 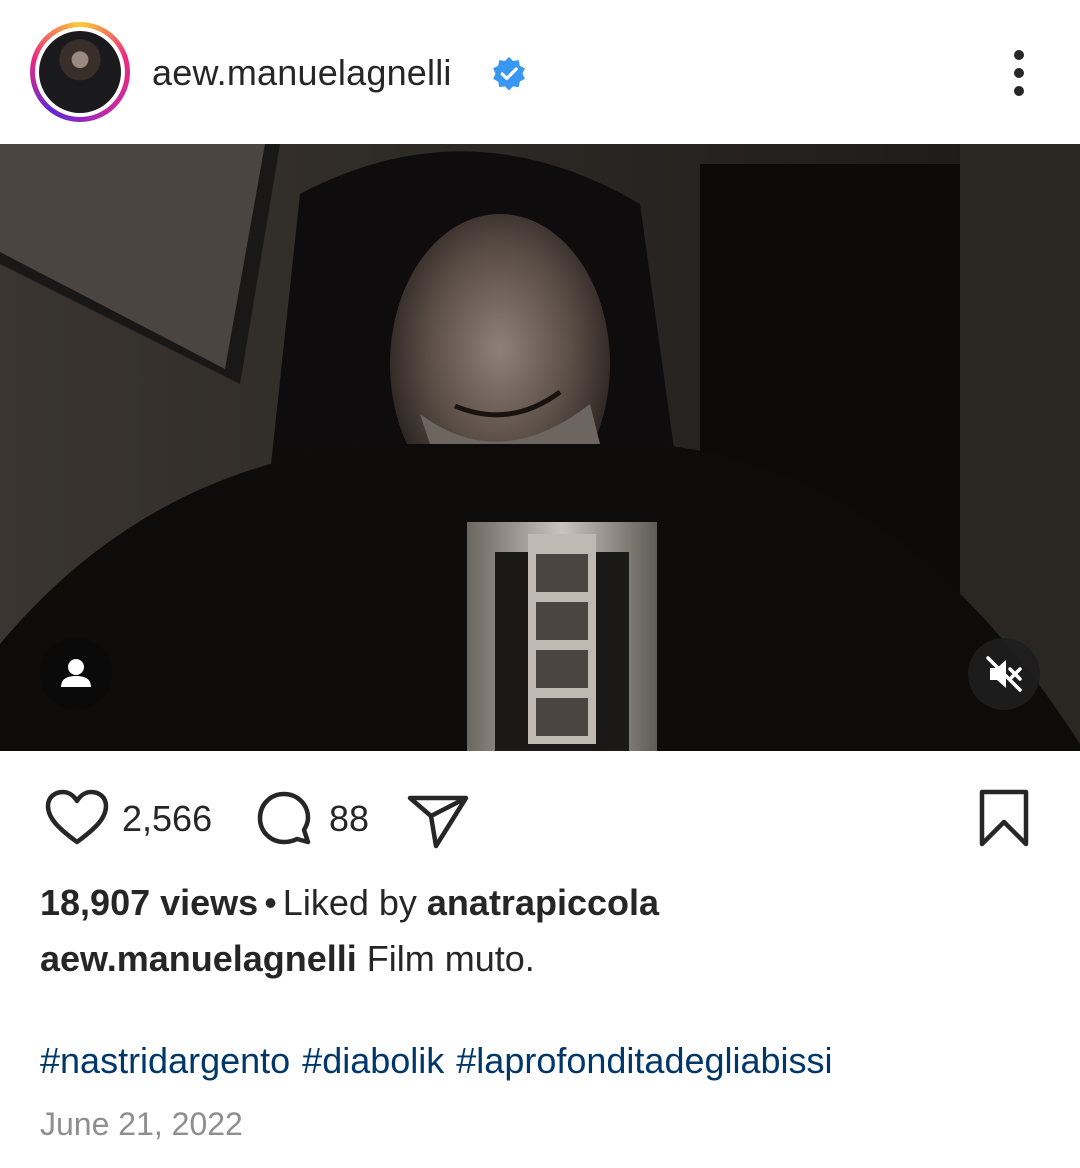 I want to click on avatar, so click(x=80, y=72).